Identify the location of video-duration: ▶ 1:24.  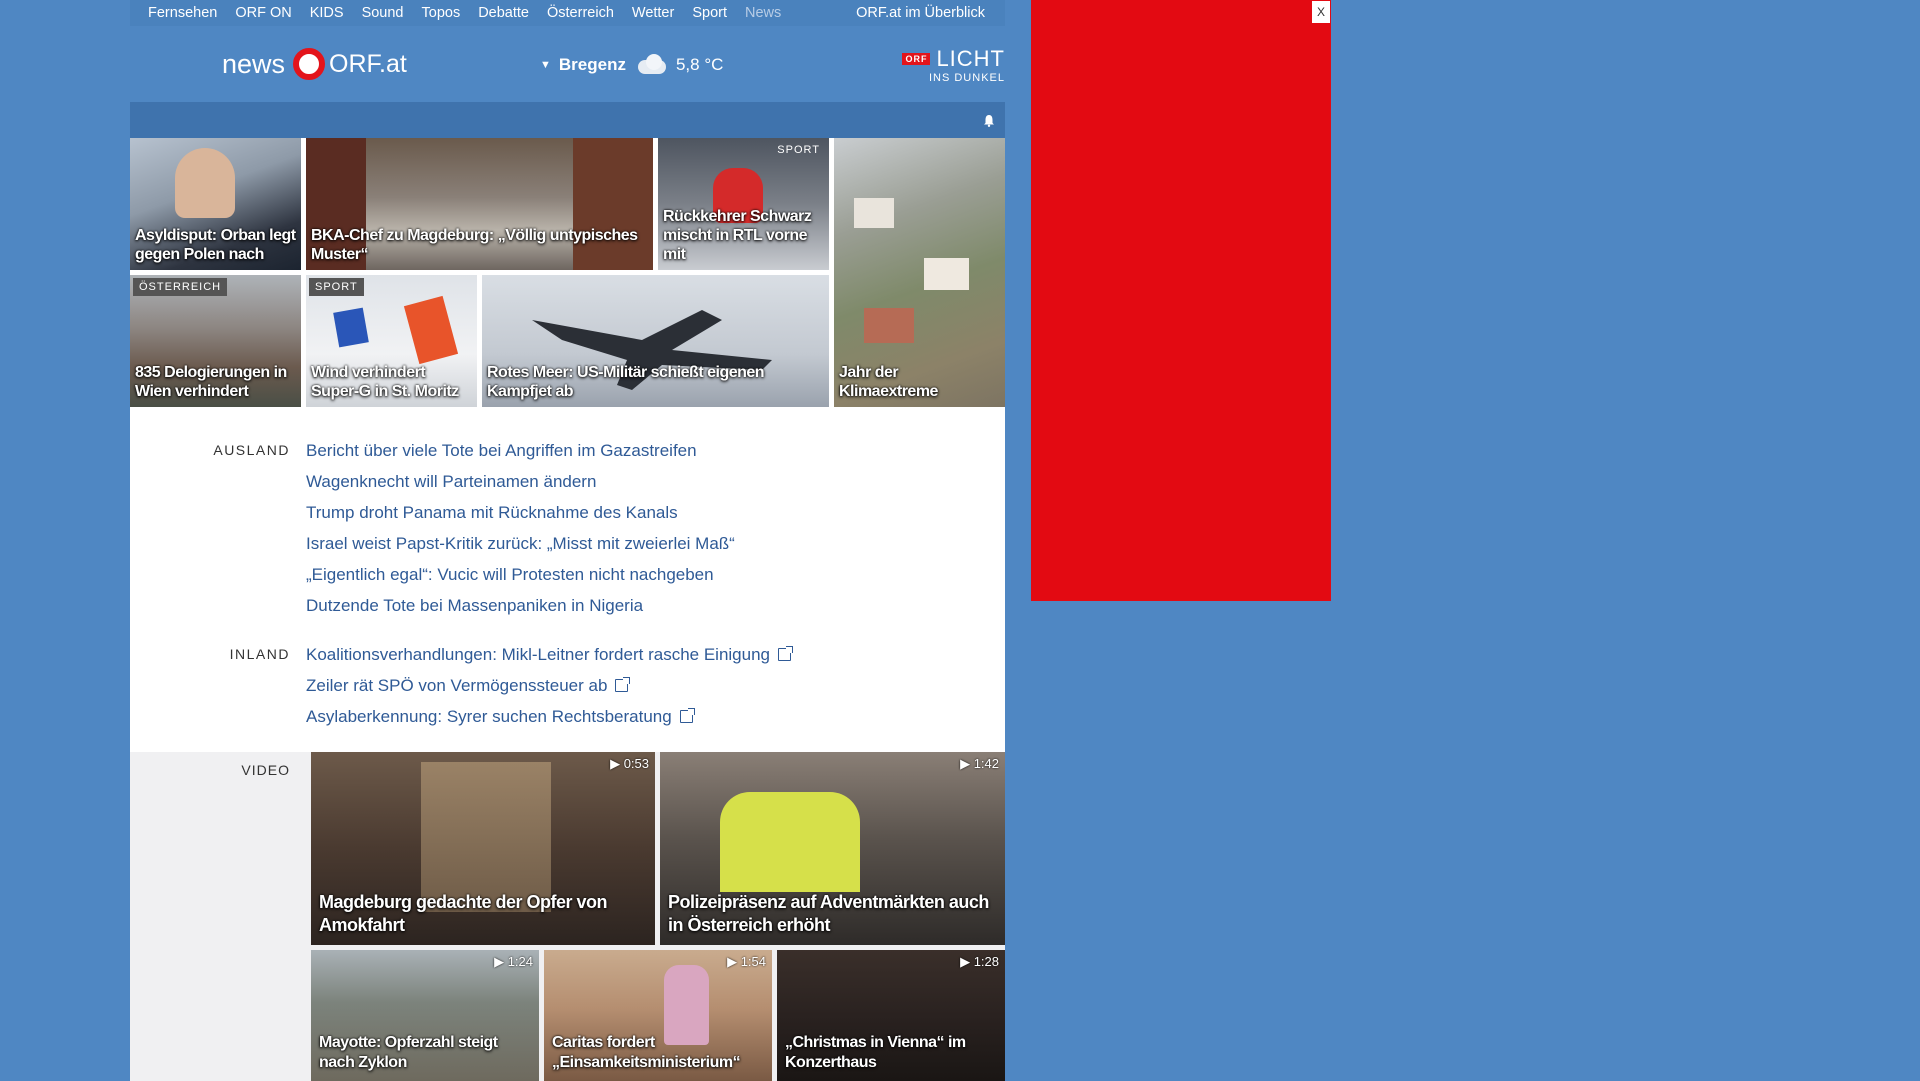
(513, 961).